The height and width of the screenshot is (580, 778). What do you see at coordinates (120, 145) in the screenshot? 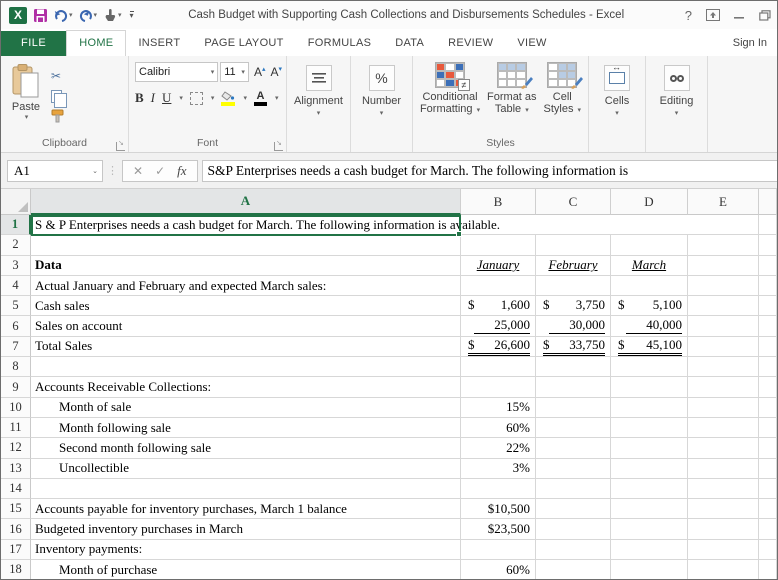
I see `clipboard-dialog-launcher` at bounding box center [120, 145].